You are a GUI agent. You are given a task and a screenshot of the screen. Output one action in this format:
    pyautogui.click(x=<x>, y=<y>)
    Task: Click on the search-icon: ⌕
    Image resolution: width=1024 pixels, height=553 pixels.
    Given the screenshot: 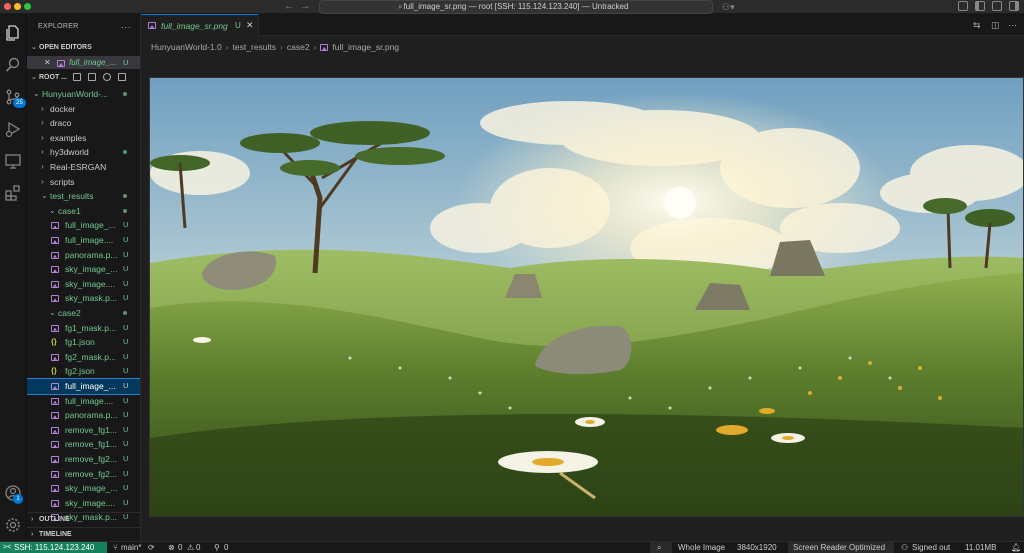 What is the action you would take?
    pyautogui.click(x=400, y=6)
    